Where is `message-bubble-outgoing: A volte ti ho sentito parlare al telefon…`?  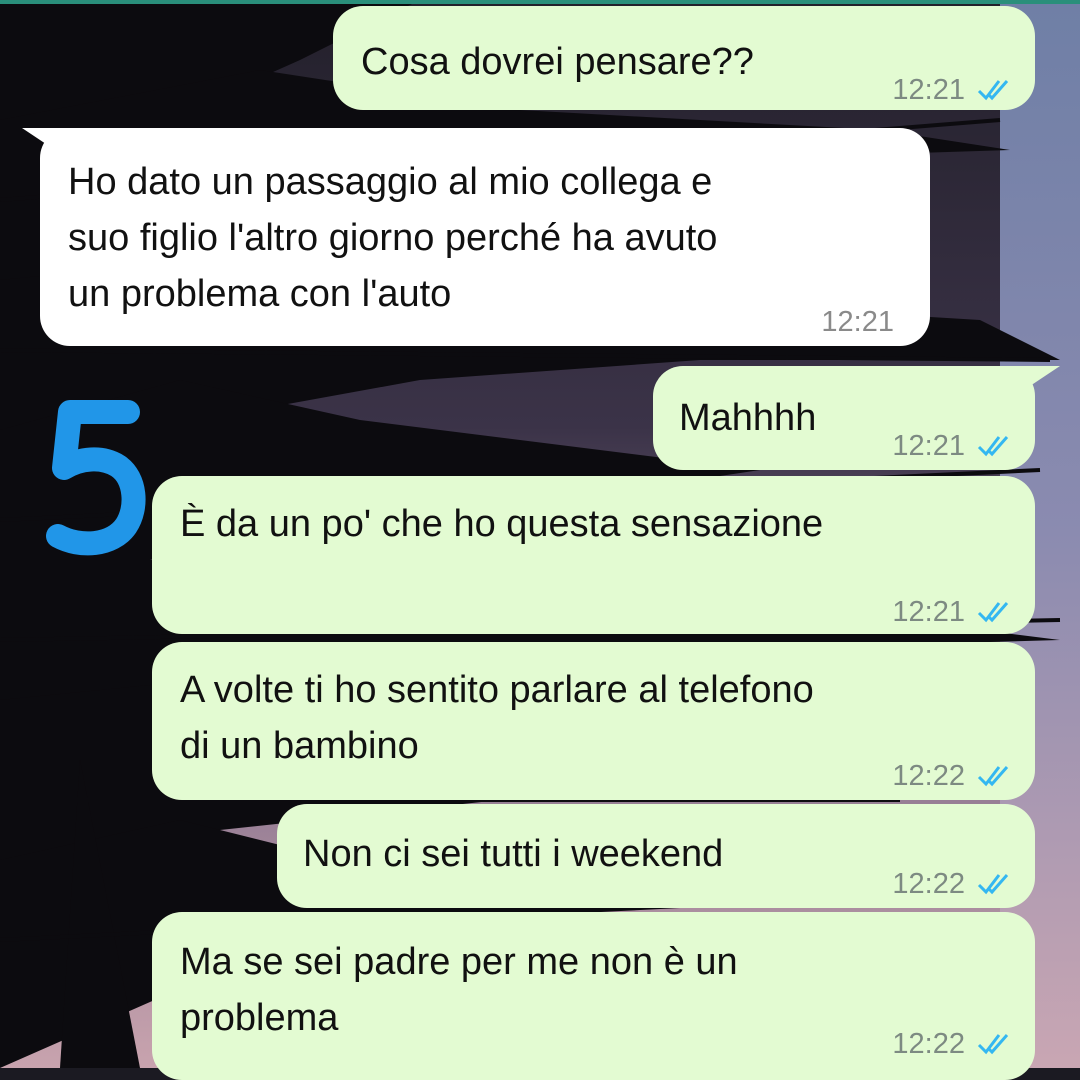 message-bubble-outgoing: A volte ti ho sentito parlare al telefon… is located at coordinates (593, 721).